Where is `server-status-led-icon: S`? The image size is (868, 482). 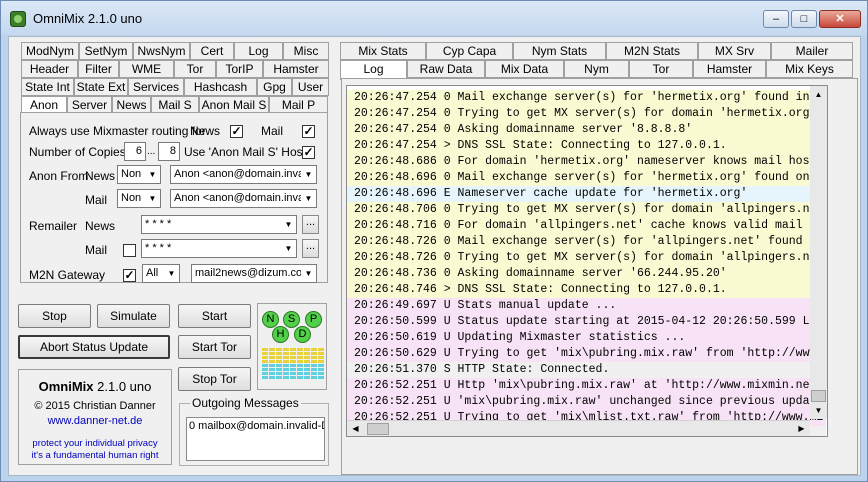 server-status-led-icon: S is located at coordinates (291, 319).